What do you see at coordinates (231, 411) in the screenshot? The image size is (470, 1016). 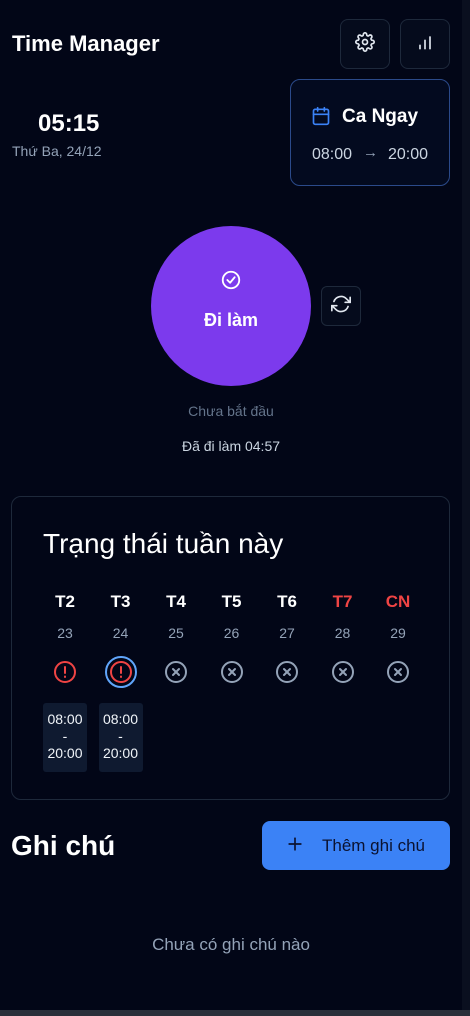 I see `work-status-text: Chưa bắt đầu` at bounding box center [231, 411].